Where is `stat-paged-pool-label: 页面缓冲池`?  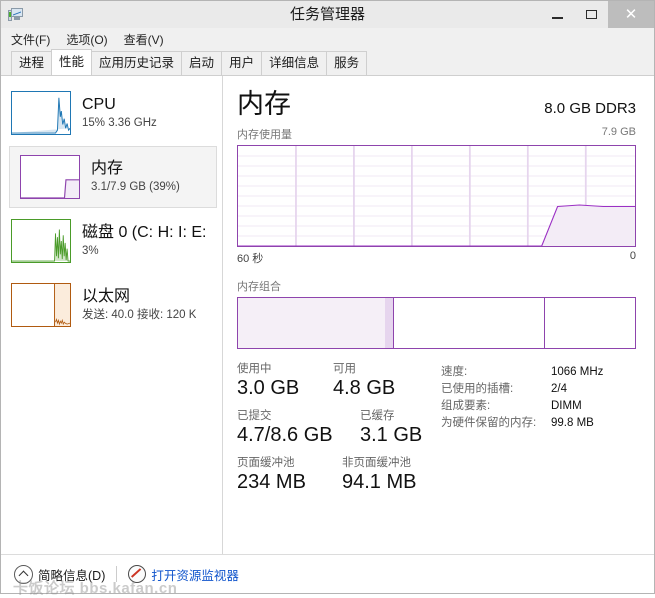 stat-paged-pool-label: 页面缓冲池 is located at coordinates (266, 463).